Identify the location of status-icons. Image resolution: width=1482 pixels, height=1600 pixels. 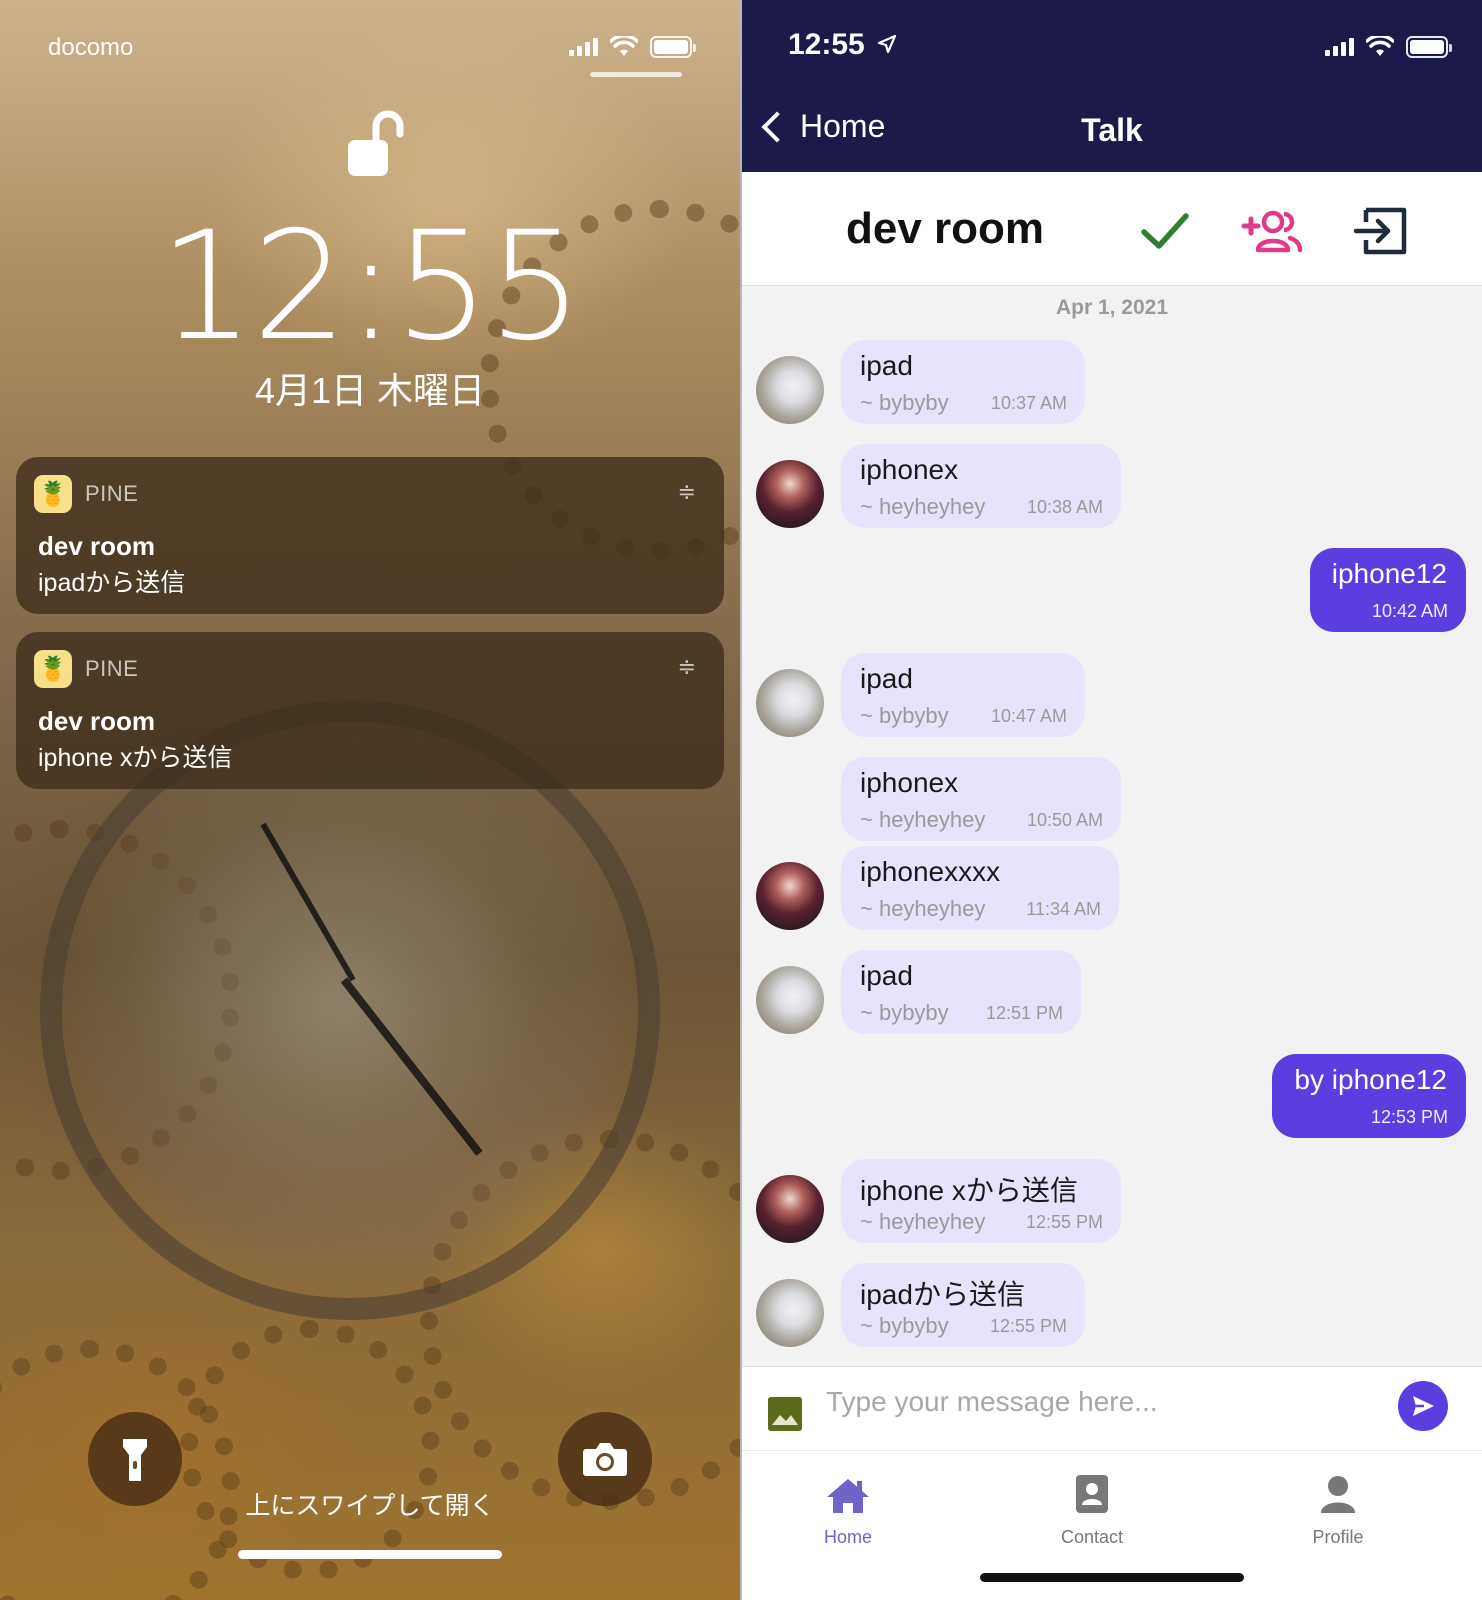
(632, 47).